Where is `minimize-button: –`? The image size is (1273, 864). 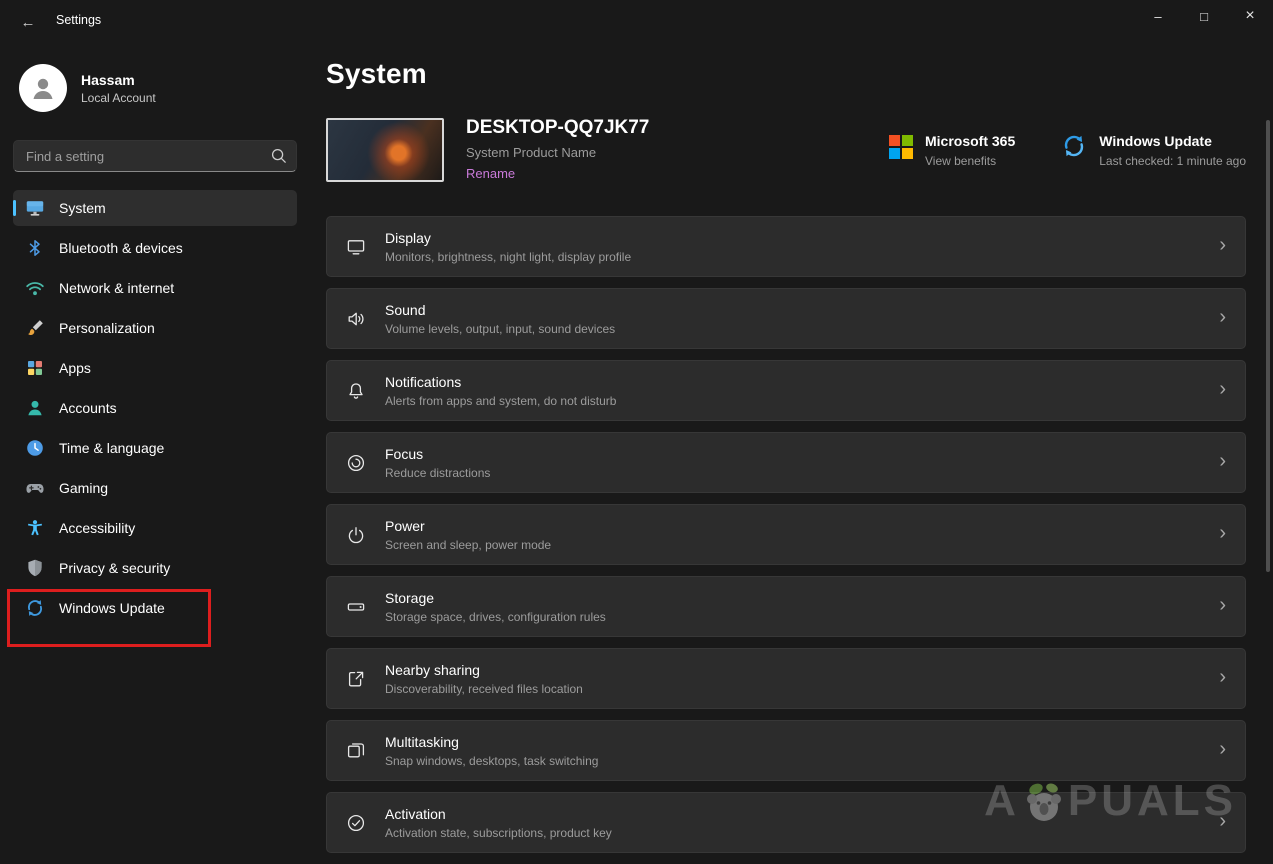 minimize-button: – is located at coordinates (1158, 16).